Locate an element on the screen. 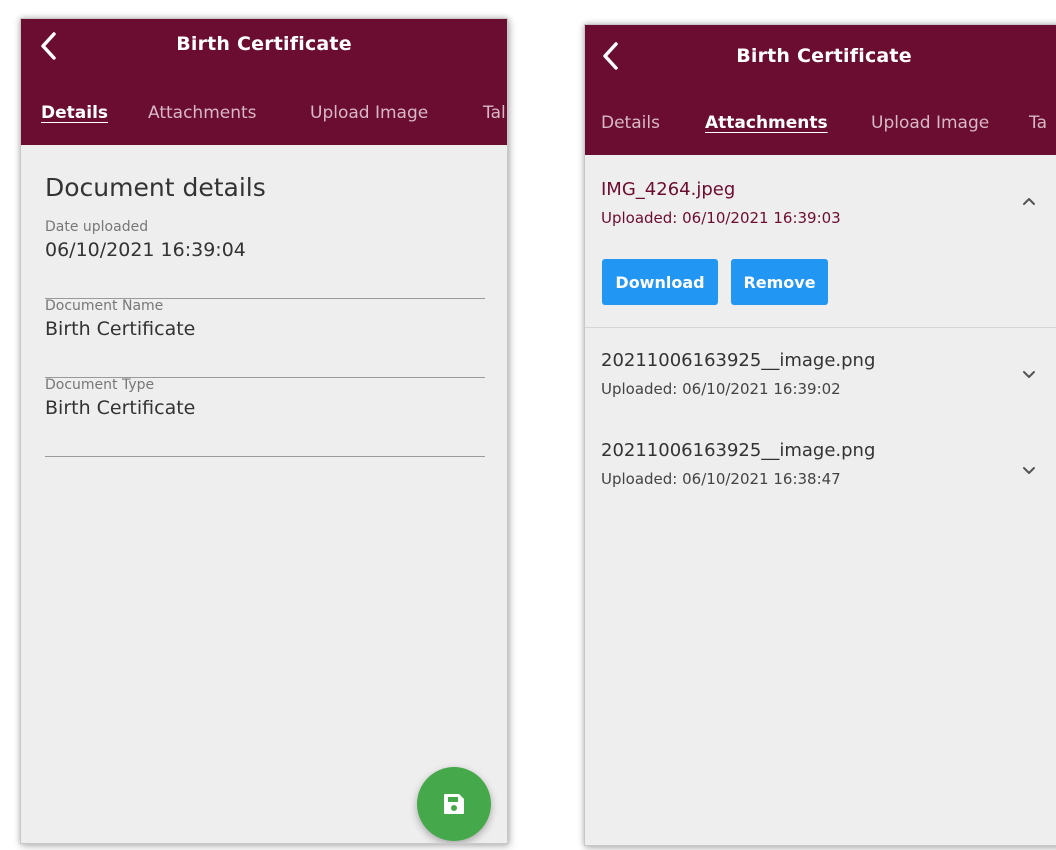 Image resolution: width=1056 pixels, height=850 pixels. tab-truncated: Tal is located at coordinates (494, 113).